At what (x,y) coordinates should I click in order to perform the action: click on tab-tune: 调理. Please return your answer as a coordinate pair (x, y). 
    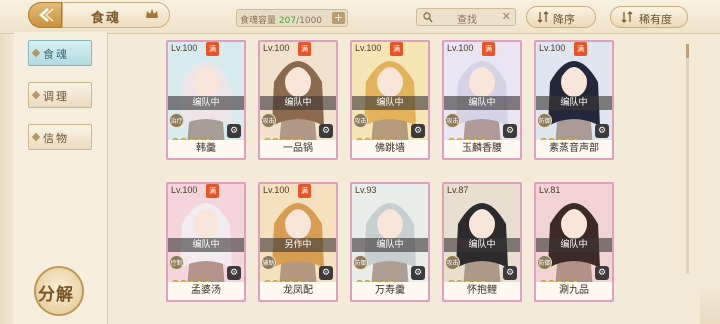
    Looking at the image, I should click on (60, 95).